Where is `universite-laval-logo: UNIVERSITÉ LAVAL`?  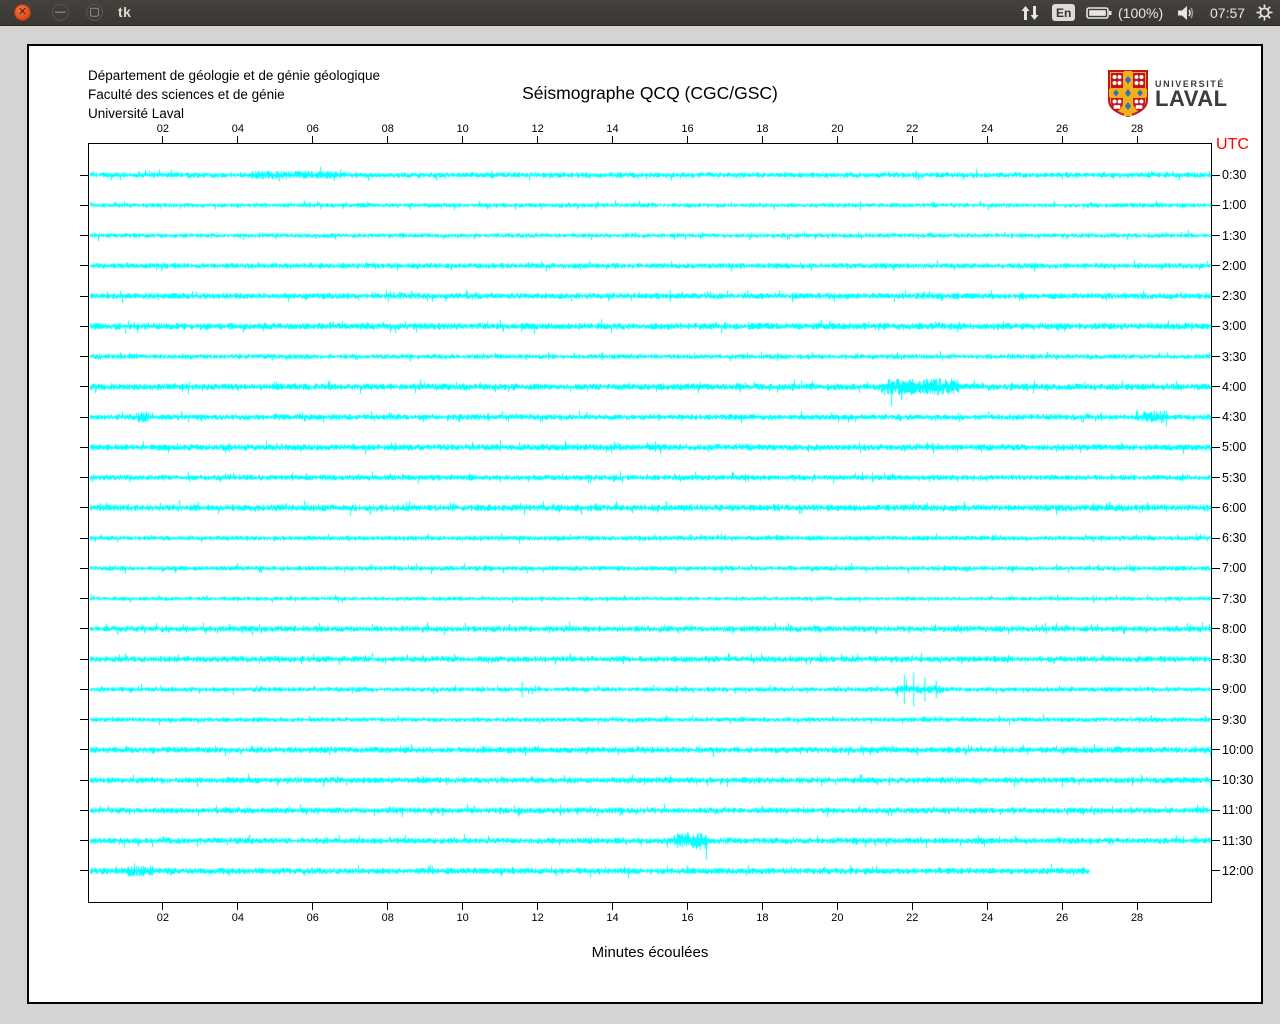
universite-laval-logo: UNIVERSITÉ LAVAL is located at coordinates (1168, 93).